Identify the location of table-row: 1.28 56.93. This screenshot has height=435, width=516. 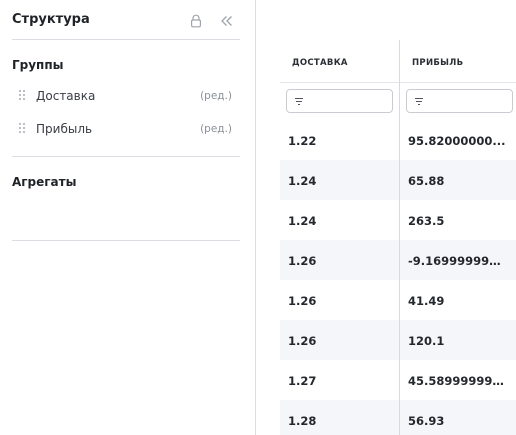
(398, 417).